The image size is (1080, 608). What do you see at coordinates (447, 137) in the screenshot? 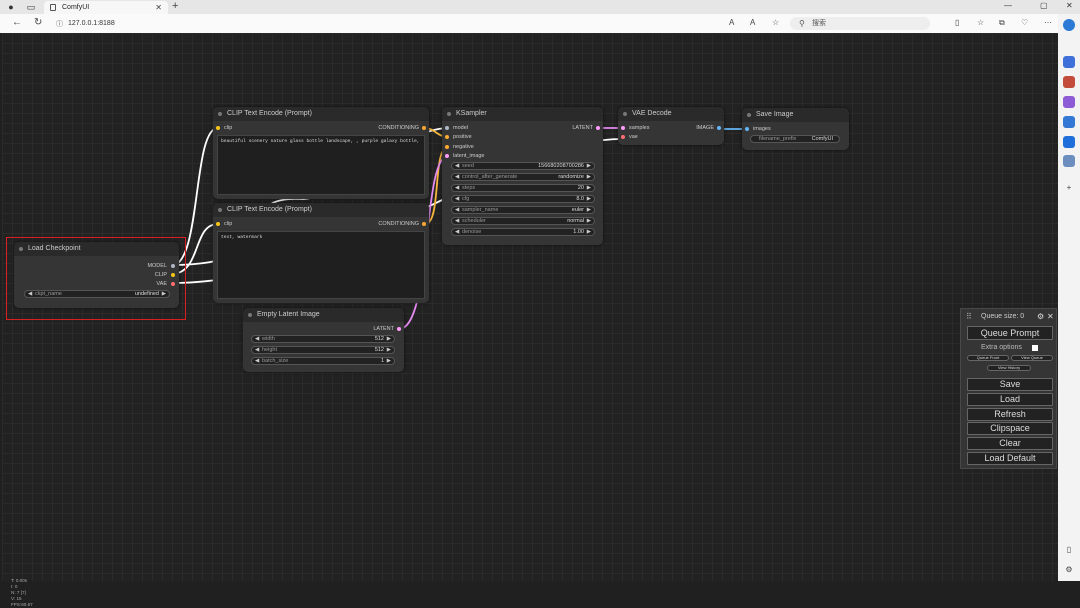
I see `input-positive-socket` at bounding box center [447, 137].